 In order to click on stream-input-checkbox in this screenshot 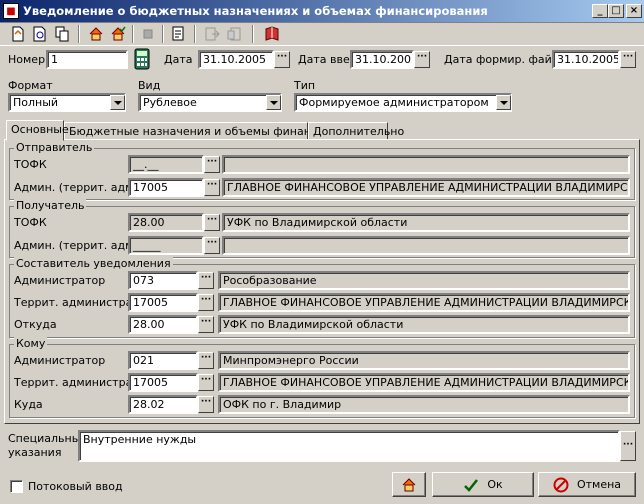, I will do `click(16, 486)`.